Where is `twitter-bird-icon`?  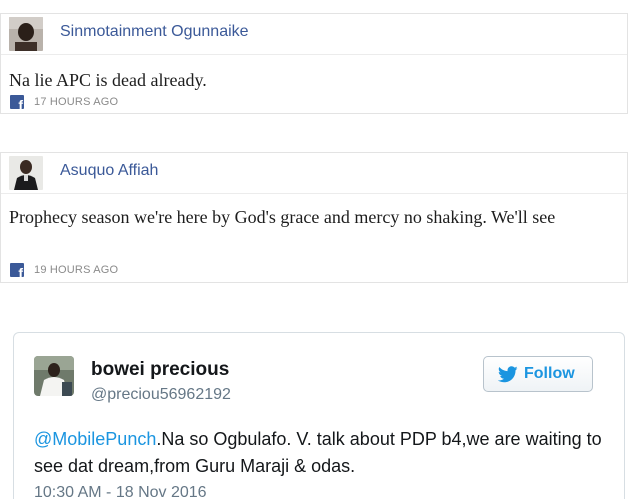
twitter-bird-icon is located at coordinates (508, 374).